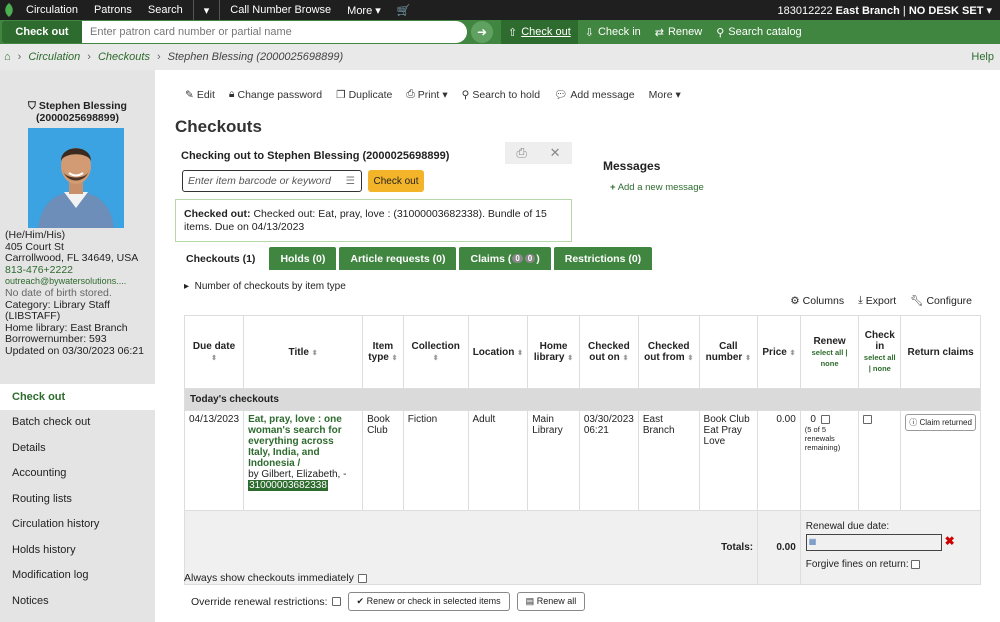  What do you see at coordinates (52, 10) in the screenshot?
I see `nav-circulation: Circulation` at bounding box center [52, 10].